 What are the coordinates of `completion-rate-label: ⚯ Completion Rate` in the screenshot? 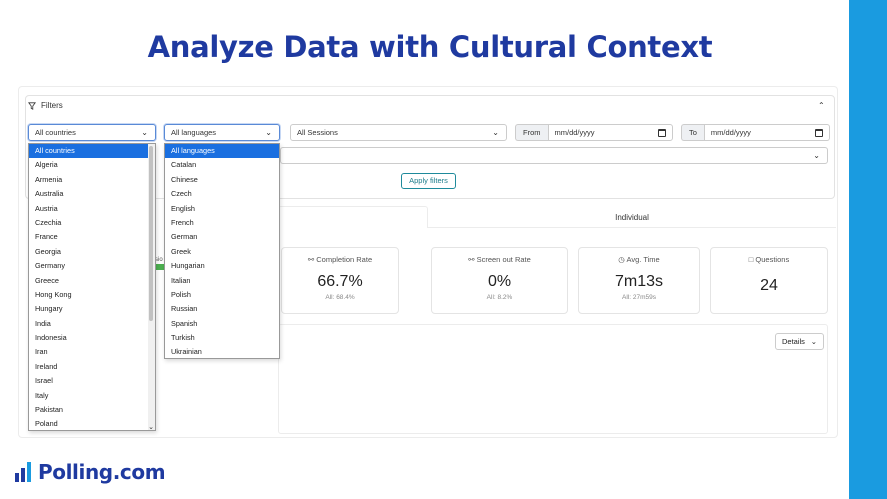 It's located at (340, 259).